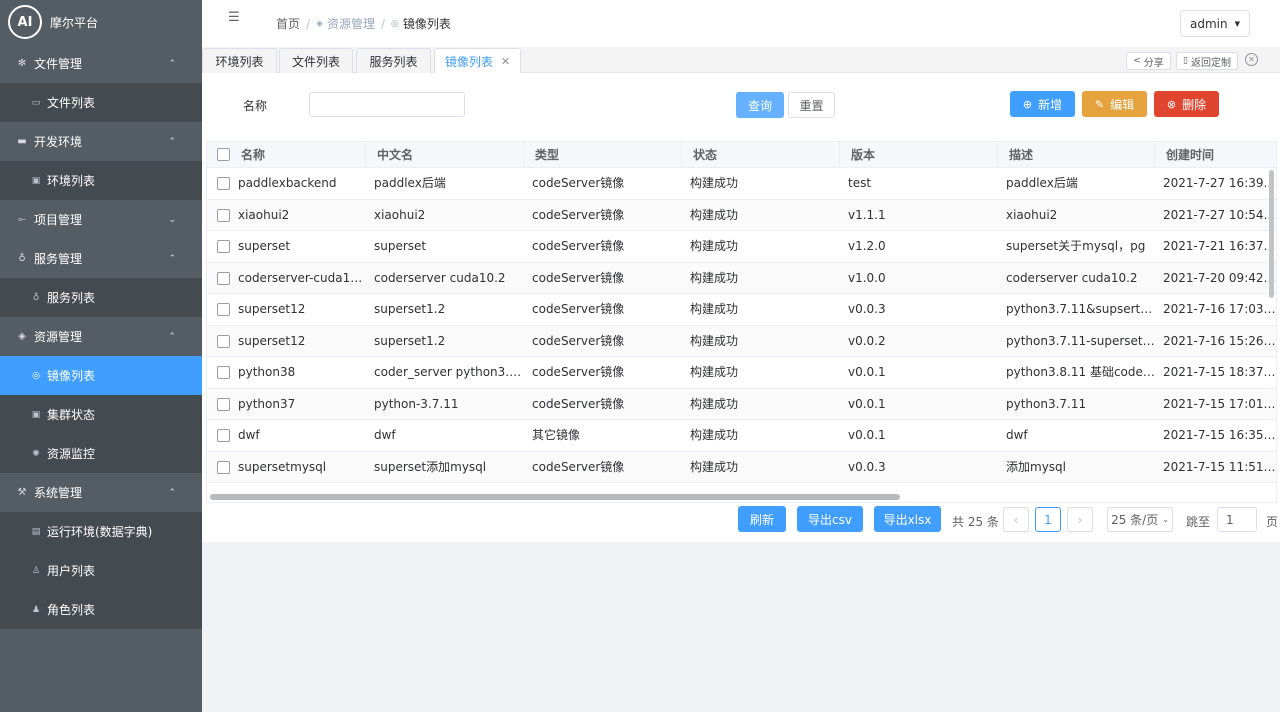  What do you see at coordinates (1140, 519) in the screenshot?
I see `page-size-select: 25 条/页 ⌄` at bounding box center [1140, 519].